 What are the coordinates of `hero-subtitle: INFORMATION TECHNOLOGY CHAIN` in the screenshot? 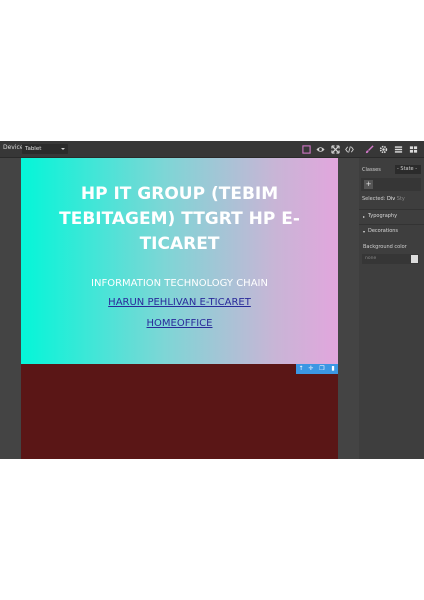 It's located at (179, 283).